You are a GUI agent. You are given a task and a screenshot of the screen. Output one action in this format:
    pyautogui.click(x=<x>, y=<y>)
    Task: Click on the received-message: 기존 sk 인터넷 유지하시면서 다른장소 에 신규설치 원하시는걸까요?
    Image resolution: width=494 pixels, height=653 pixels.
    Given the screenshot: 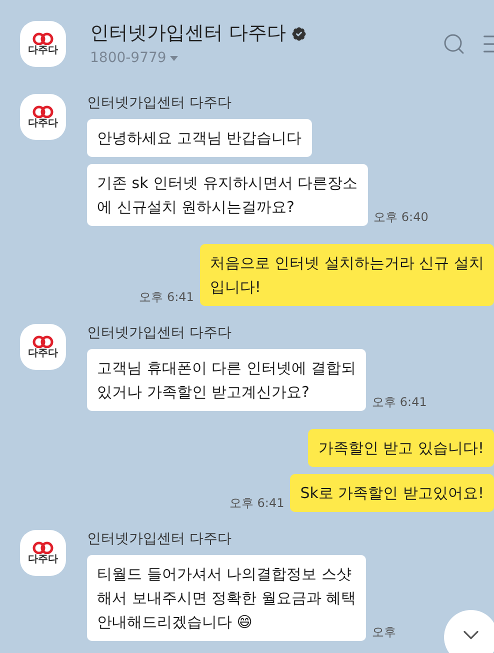 What is the action you would take?
    pyautogui.click(x=227, y=195)
    